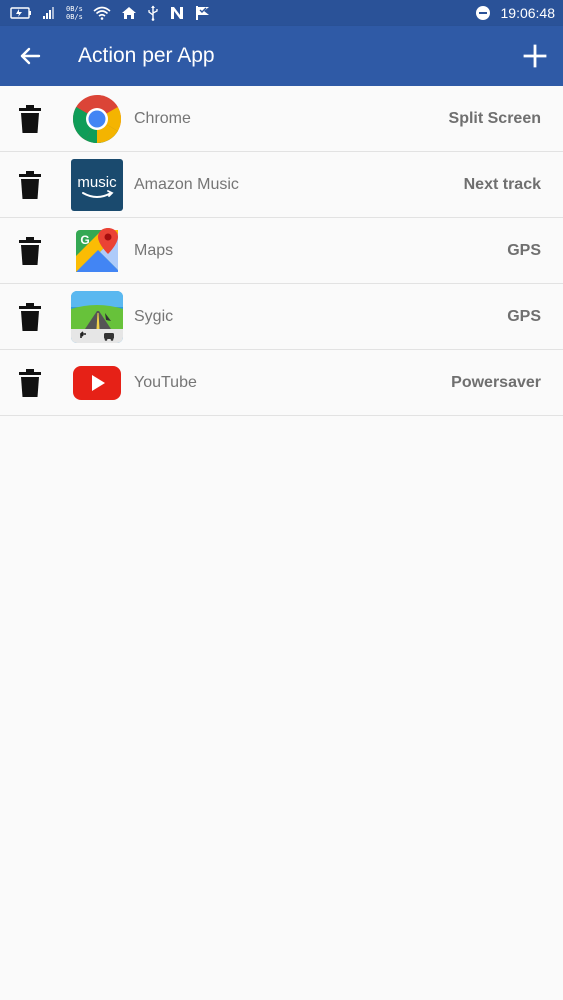 This screenshot has width=563, height=1000. Describe the element at coordinates (154, 250) in the screenshot. I see `app-name: Maps` at that location.